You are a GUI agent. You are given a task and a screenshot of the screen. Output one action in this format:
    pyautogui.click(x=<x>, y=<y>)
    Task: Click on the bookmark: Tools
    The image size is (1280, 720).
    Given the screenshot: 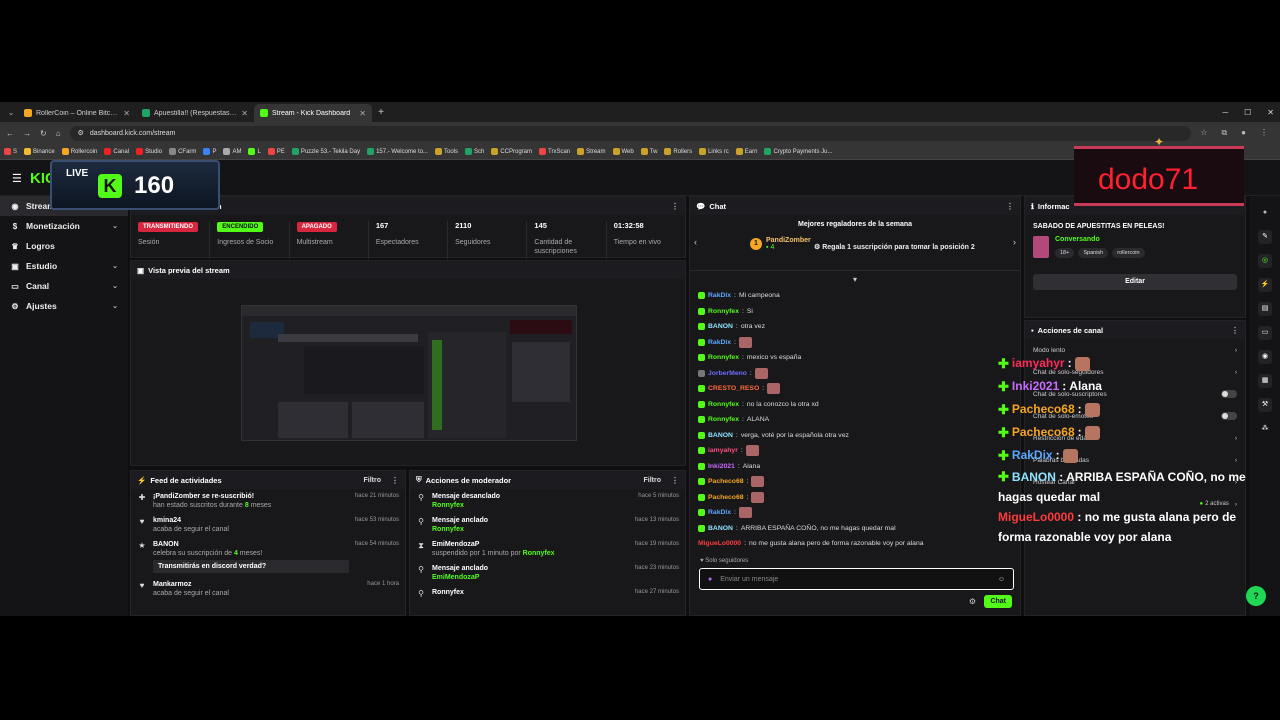 What is the action you would take?
    pyautogui.click(x=446, y=151)
    